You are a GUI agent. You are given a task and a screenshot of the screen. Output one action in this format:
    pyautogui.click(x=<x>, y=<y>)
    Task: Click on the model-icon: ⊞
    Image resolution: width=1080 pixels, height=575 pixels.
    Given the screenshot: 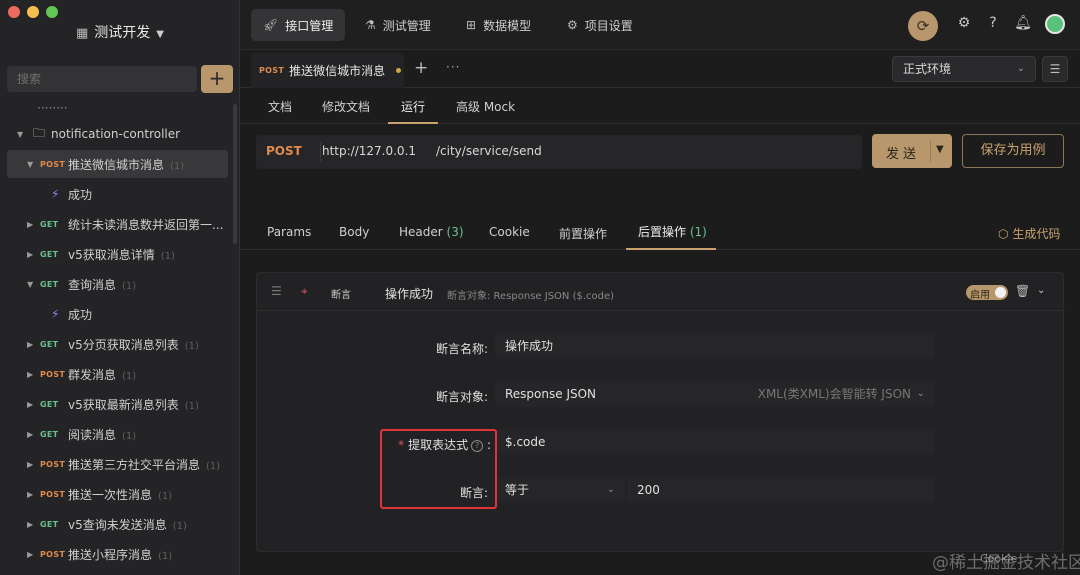 What is the action you would take?
    pyautogui.click(x=471, y=25)
    